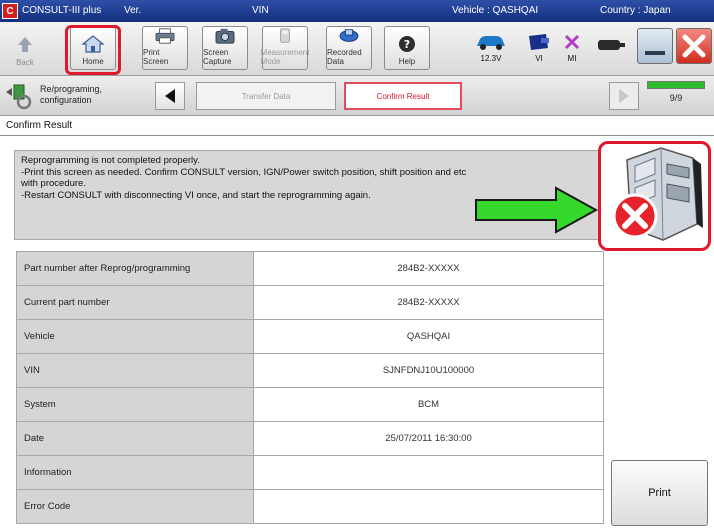 The width and height of the screenshot is (714, 531). What do you see at coordinates (428, 404) in the screenshot?
I see `row-value: BCM` at bounding box center [428, 404].